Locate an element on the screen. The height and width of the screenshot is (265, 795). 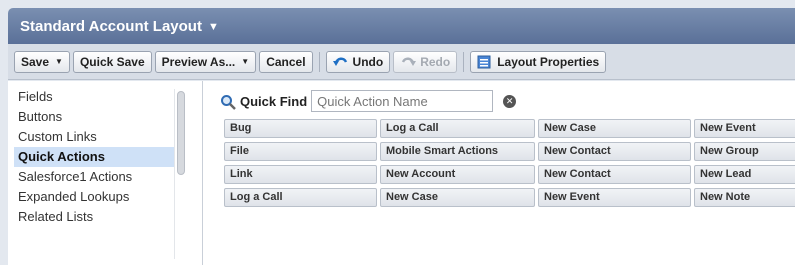
redo-label: Redo is located at coordinates (435, 61).